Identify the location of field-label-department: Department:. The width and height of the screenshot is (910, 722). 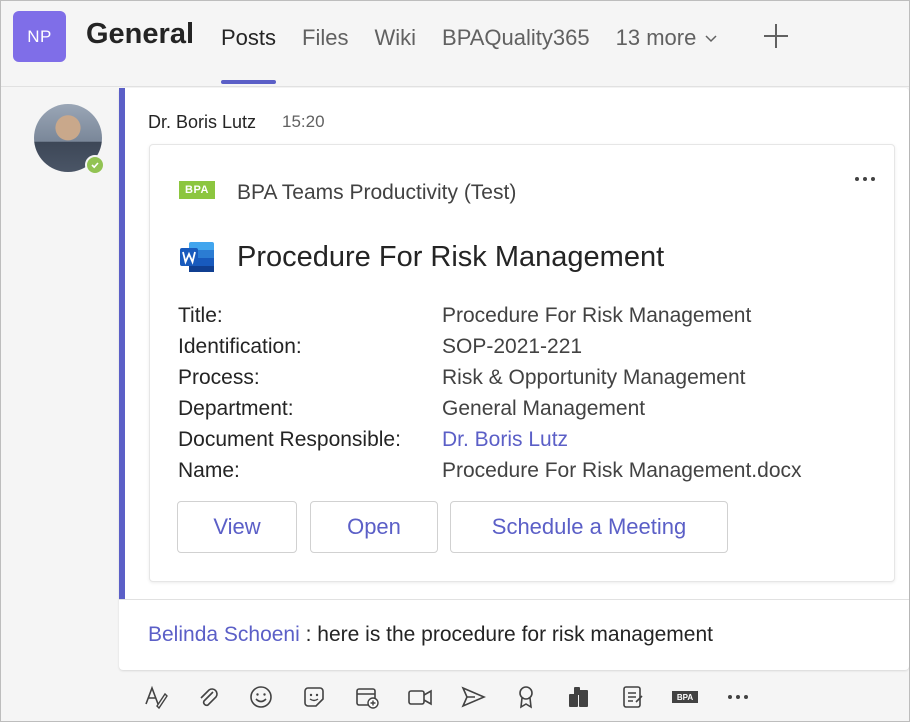
(236, 408).